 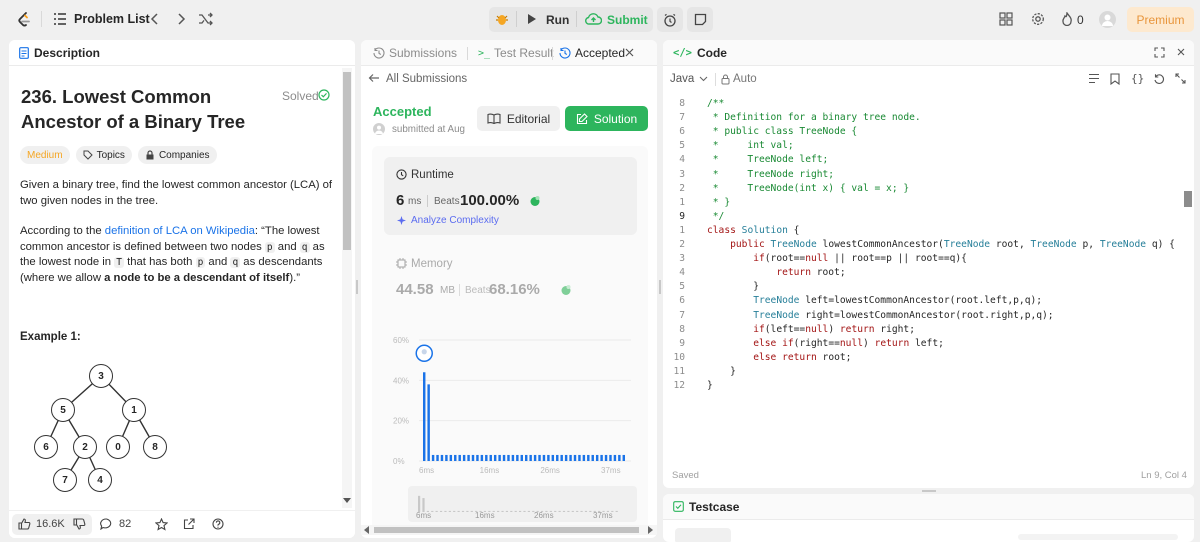 What do you see at coordinates (1137, 78) in the screenshot?
I see `braces-icon: {}` at bounding box center [1137, 78].